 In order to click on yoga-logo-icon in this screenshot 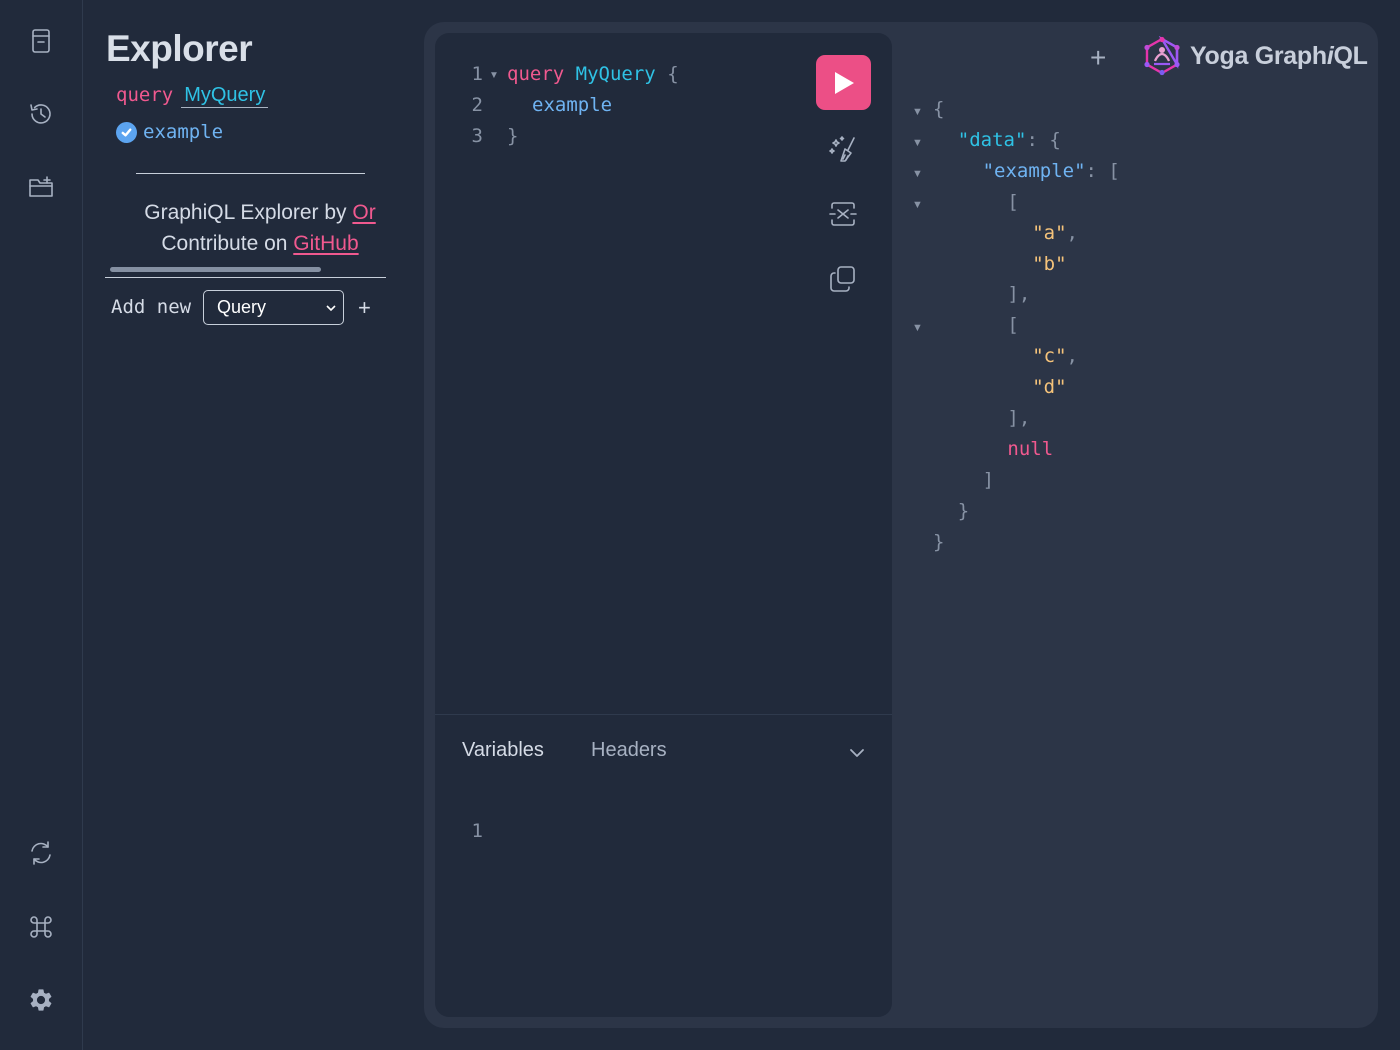, I will do `click(1162, 56)`.